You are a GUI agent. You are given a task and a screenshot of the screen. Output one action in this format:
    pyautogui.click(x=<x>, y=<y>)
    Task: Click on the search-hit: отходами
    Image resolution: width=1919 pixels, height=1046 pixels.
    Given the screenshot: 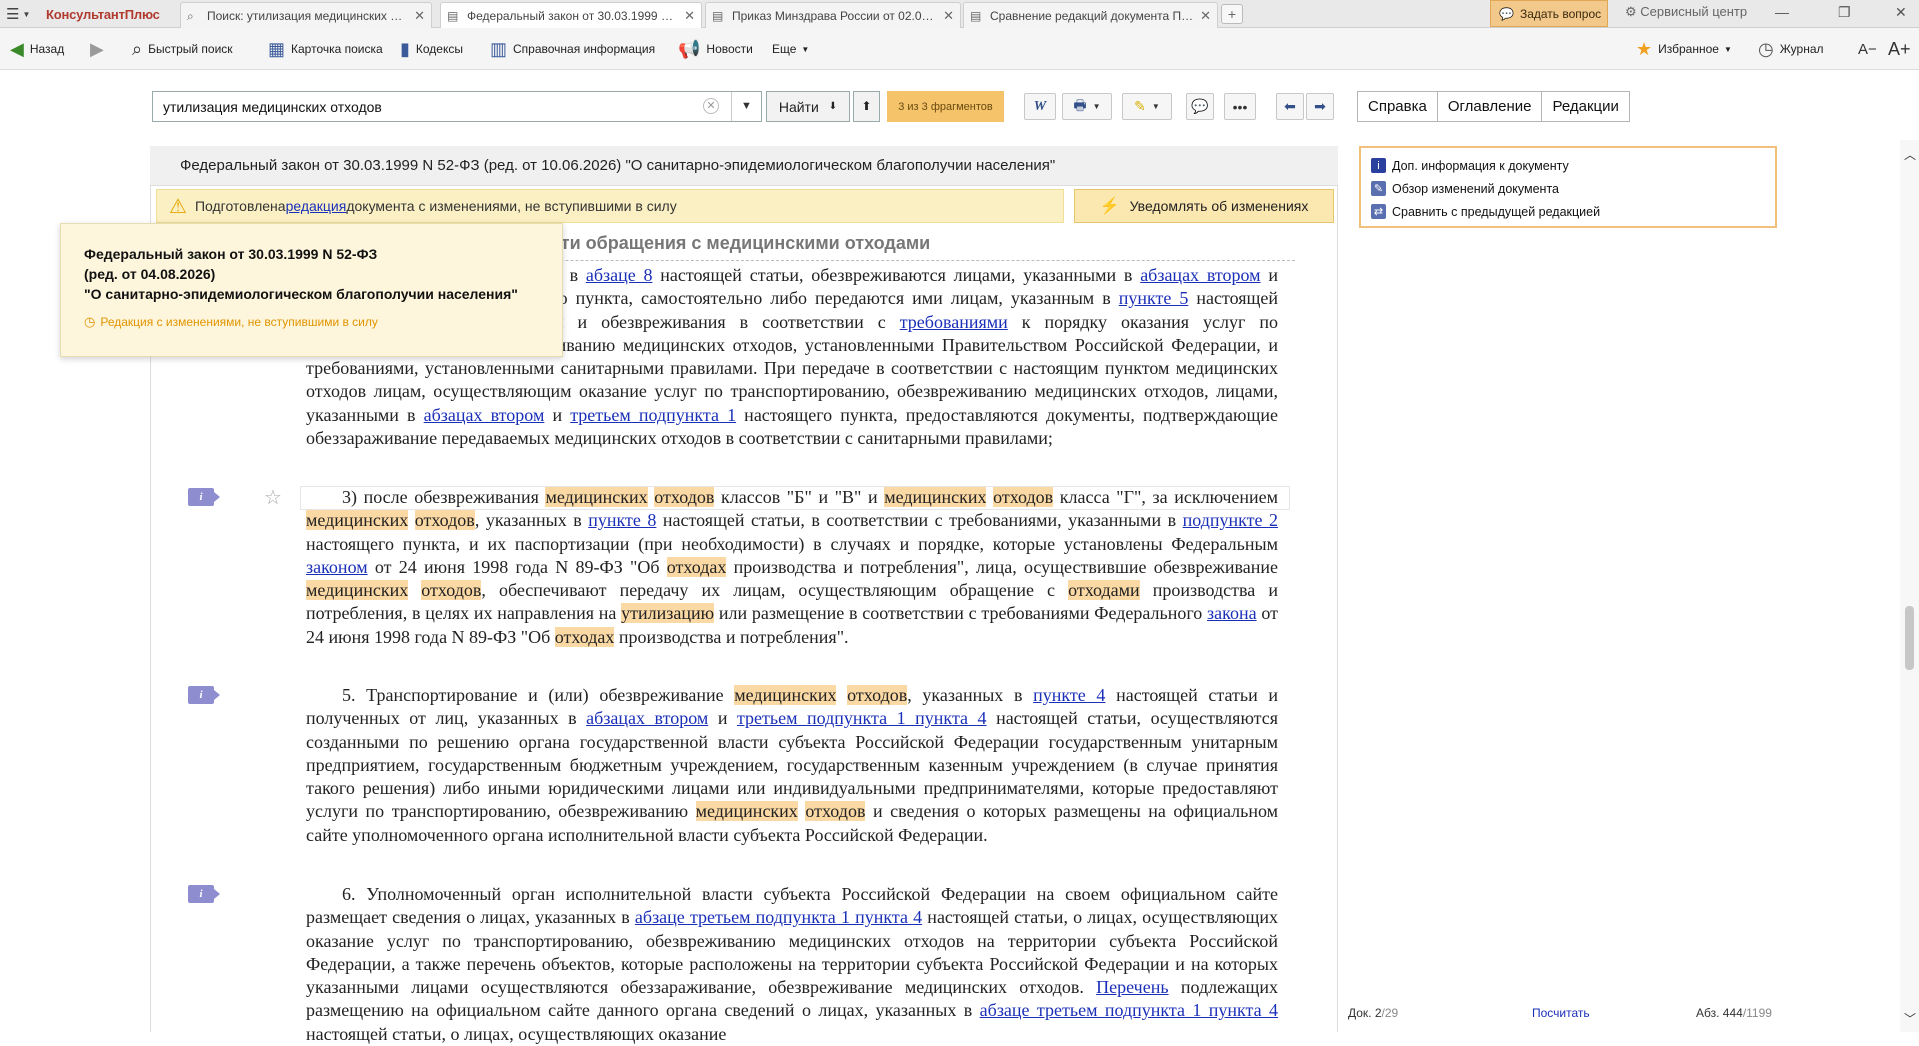 What is the action you would take?
    pyautogui.click(x=1104, y=590)
    